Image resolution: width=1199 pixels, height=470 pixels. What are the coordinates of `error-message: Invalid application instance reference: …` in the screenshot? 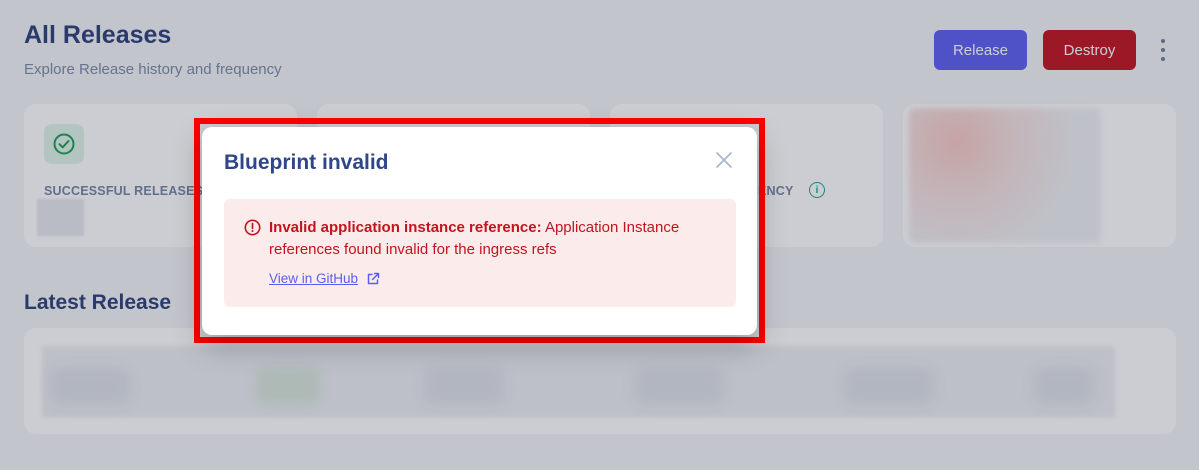 It's located at (474, 238).